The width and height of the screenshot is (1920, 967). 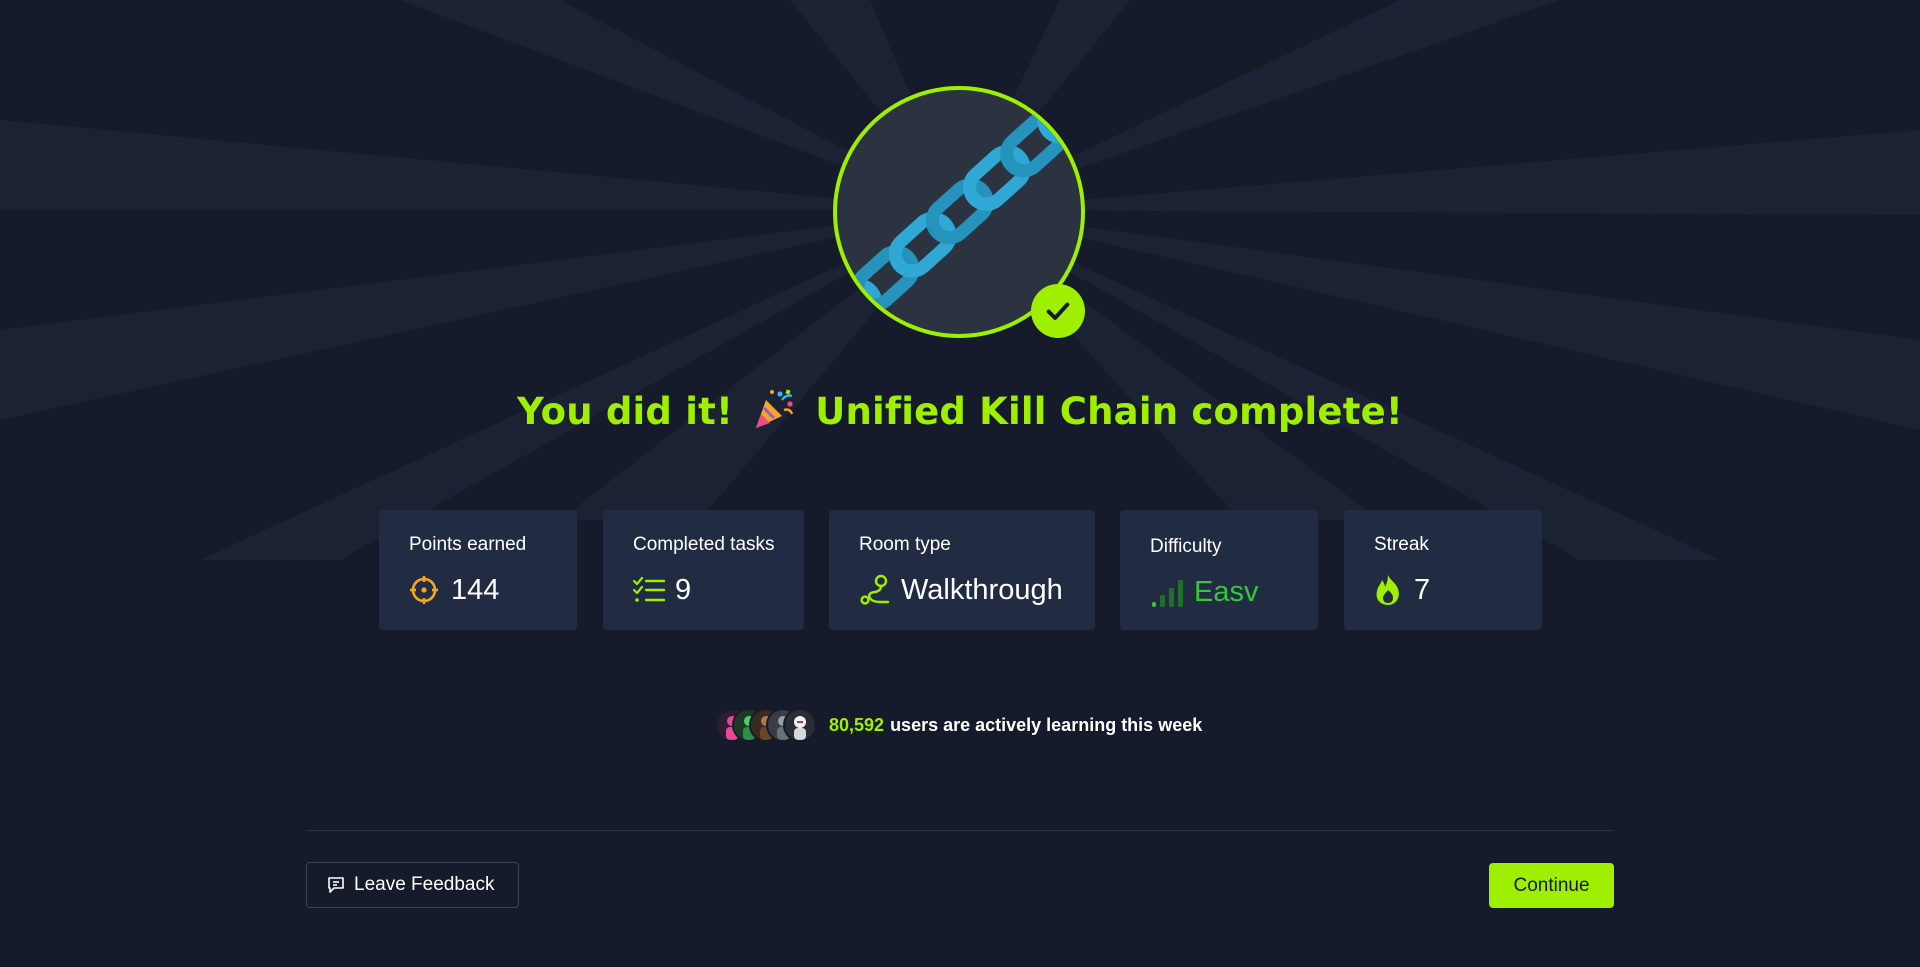 What do you see at coordinates (857, 724) in the screenshot?
I see `learners-count: 80,592` at bounding box center [857, 724].